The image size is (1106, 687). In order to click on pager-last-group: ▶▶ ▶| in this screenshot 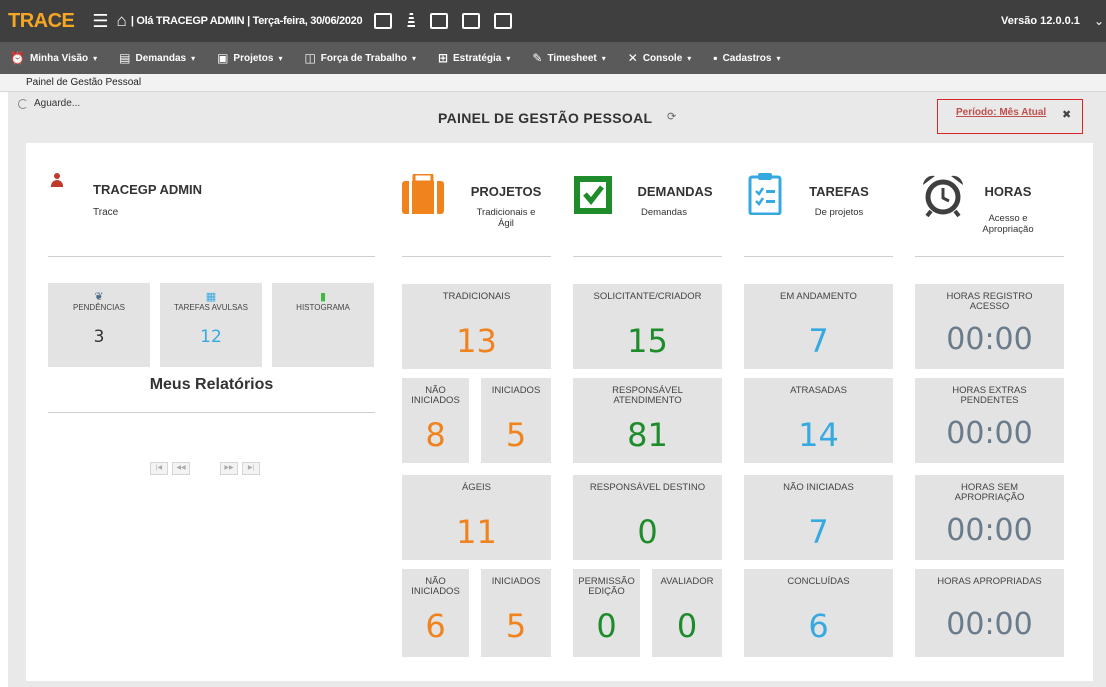, I will do `click(240, 468)`.